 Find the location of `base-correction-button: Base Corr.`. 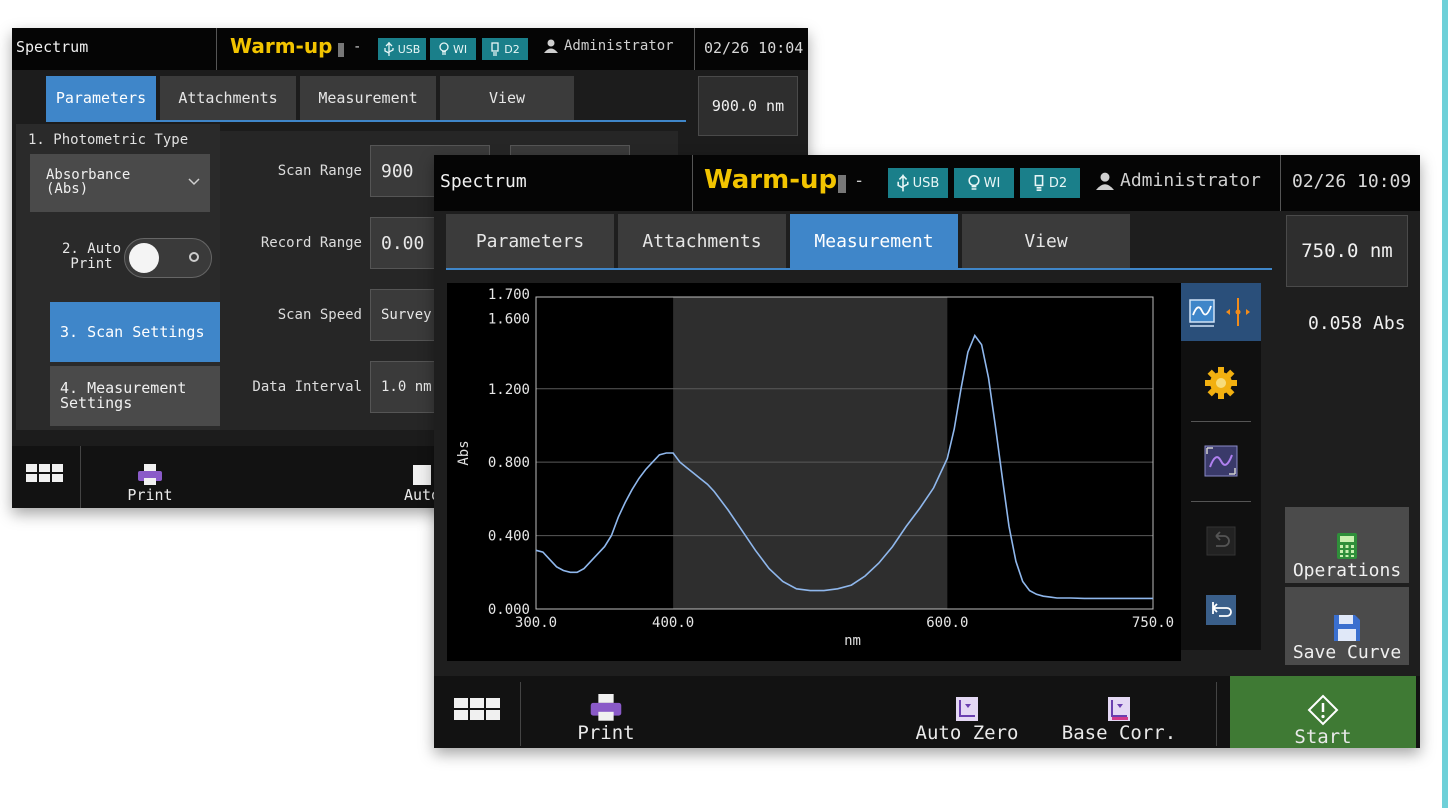

base-correction-button: Base Corr. is located at coordinates (1119, 713).